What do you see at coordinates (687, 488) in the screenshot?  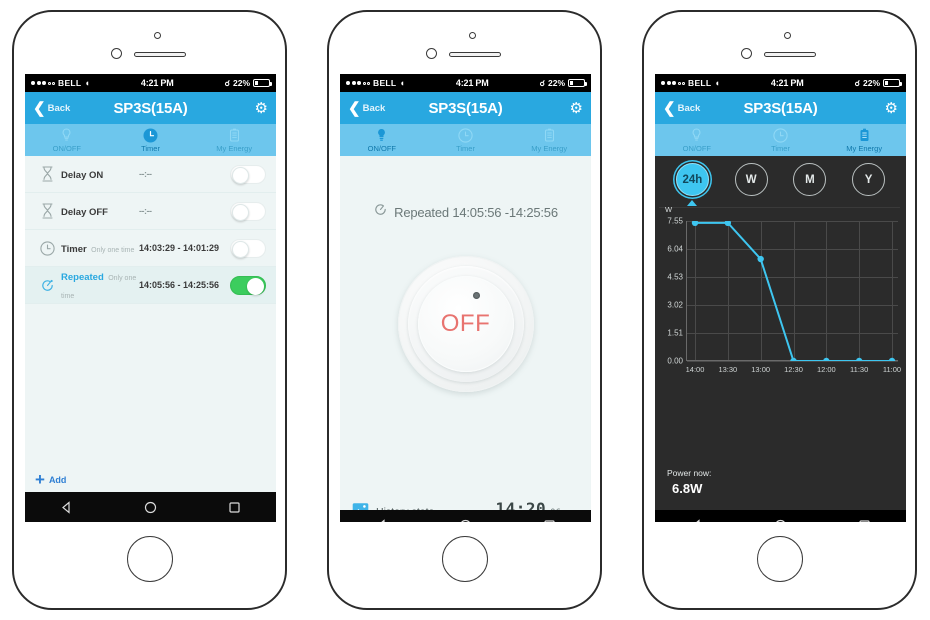 I see `power-now-value: 6.8W` at bounding box center [687, 488].